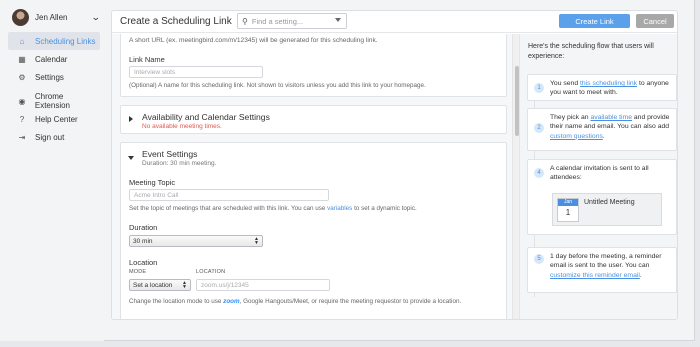 This screenshot has height=347, width=700. What do you see at coordinates (153, 285) in the screenshot?
I see `mode-value: Set a location` at bounding box center [153, 285].